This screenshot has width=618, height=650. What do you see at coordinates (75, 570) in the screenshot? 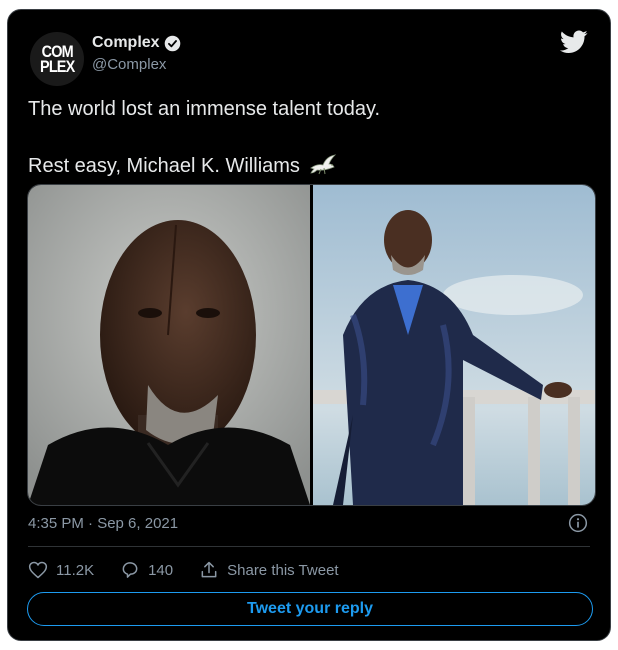
I see `like-count: 11.2K` at bounding box center [75, 570].